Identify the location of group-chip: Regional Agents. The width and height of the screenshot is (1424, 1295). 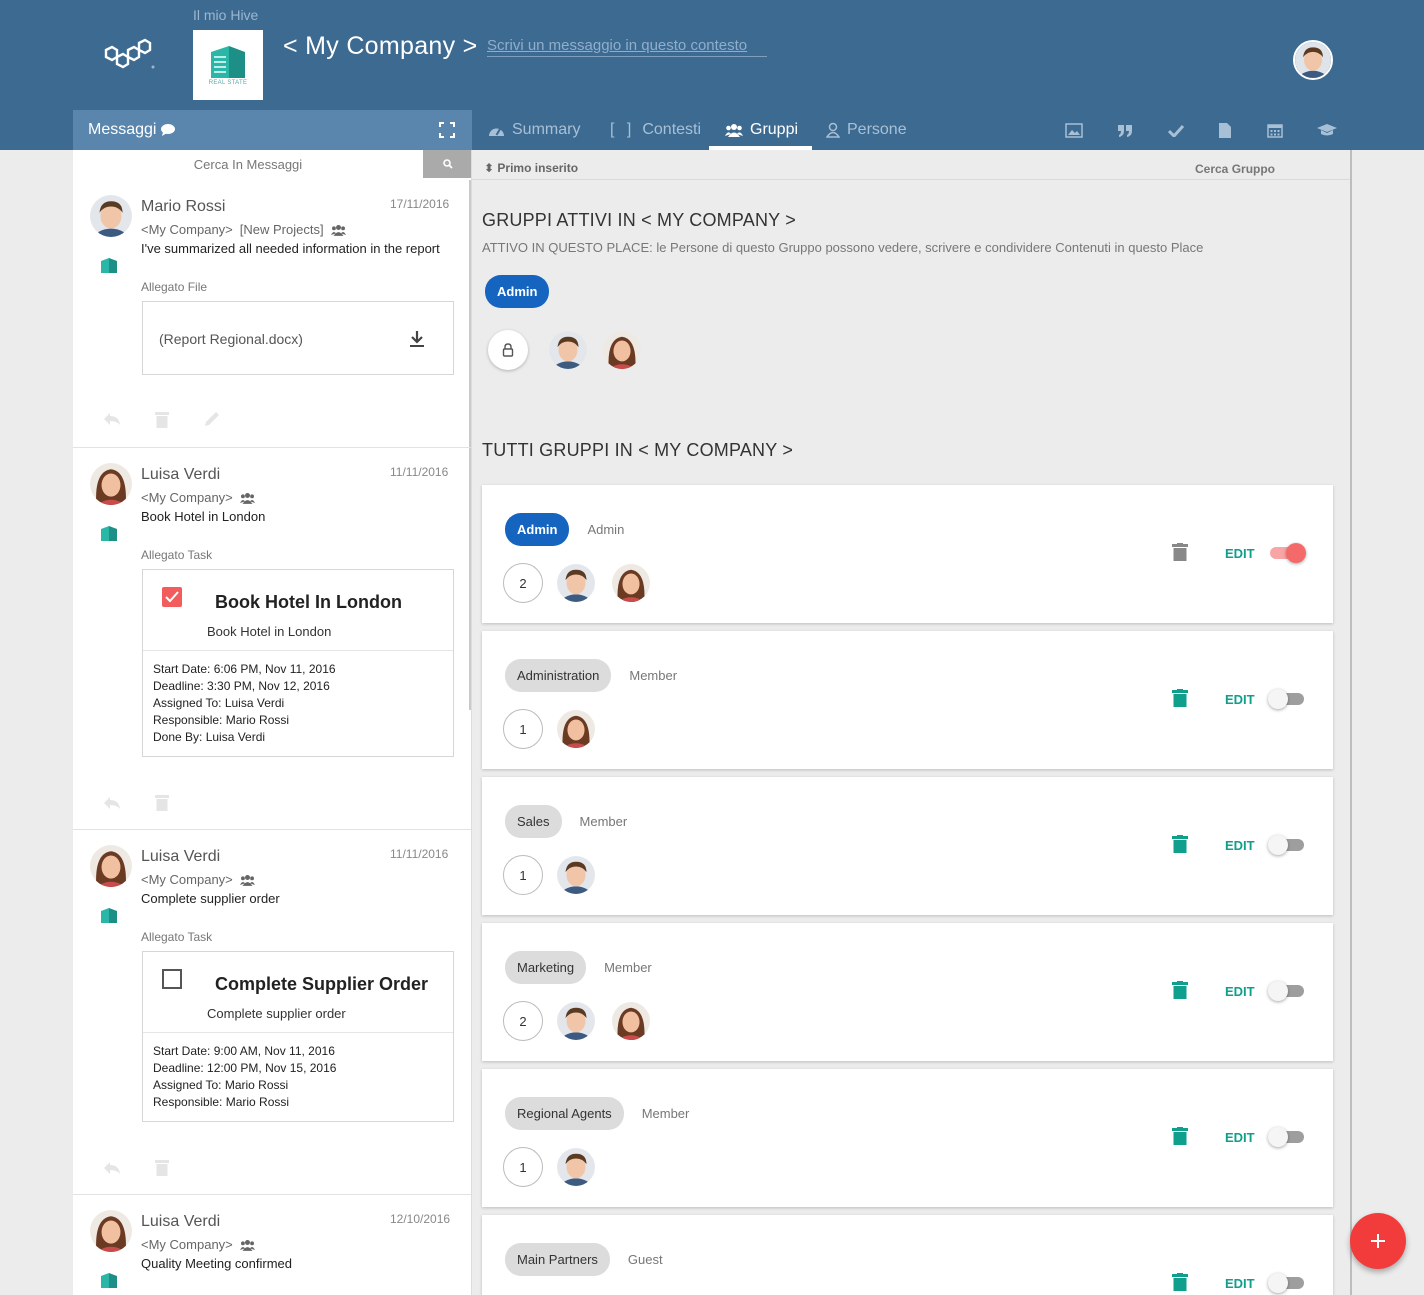
(564, 1113).